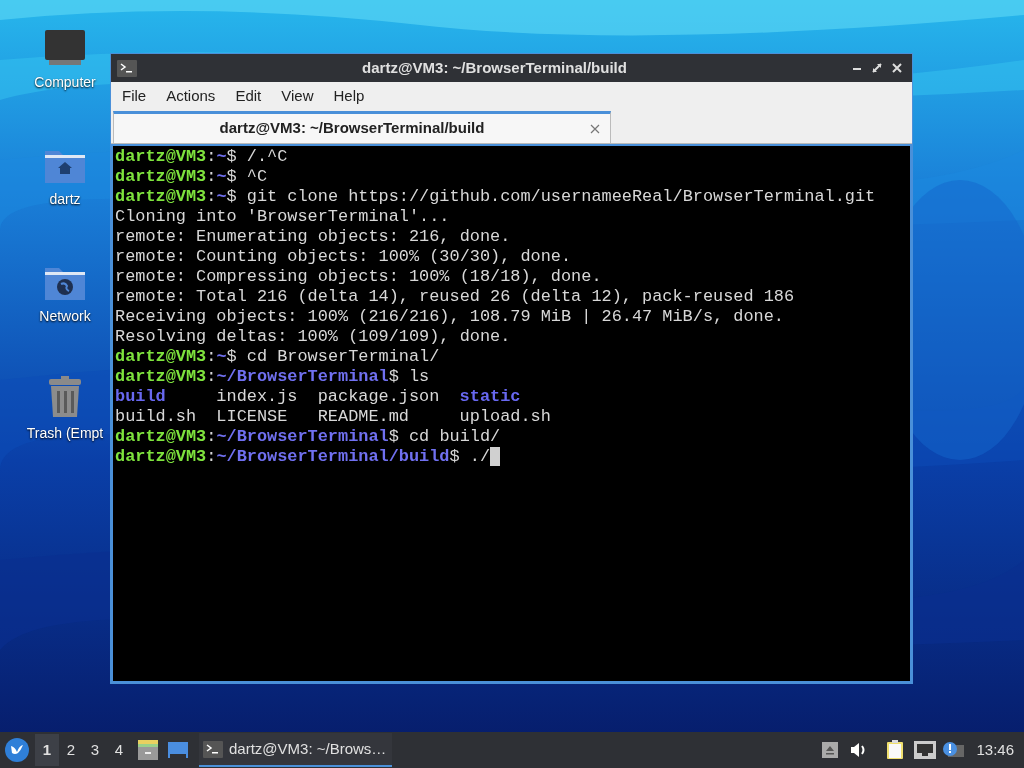 The height and width of the screenshot is (768, 1024). What do you see at coordinates (363, 417) in the screenshot?
I see `file-name: README.md` at bounding box center [363, 417].